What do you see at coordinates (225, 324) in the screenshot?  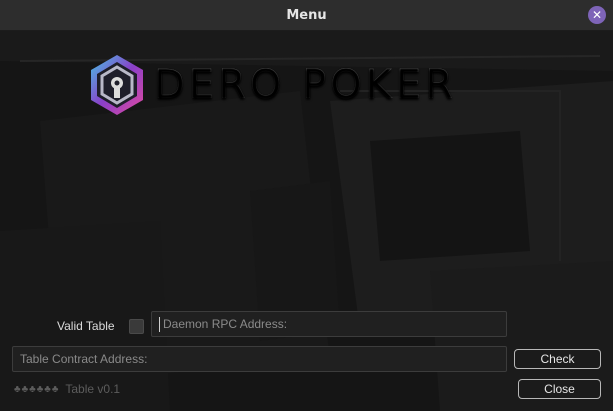 I see `daemon-rpc-placeholder: Daemon RPC Address:` at bounding box center [225, 324].